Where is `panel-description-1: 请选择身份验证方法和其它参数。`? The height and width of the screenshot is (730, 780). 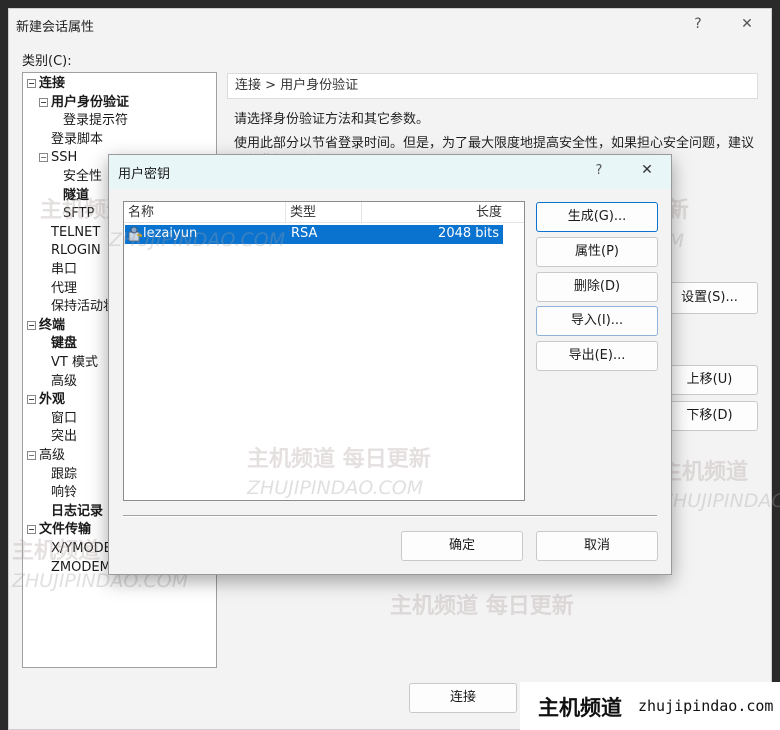 panel-description-1: 请选择身份验证方法和其它参数。 is located at coordinates (332, 119).